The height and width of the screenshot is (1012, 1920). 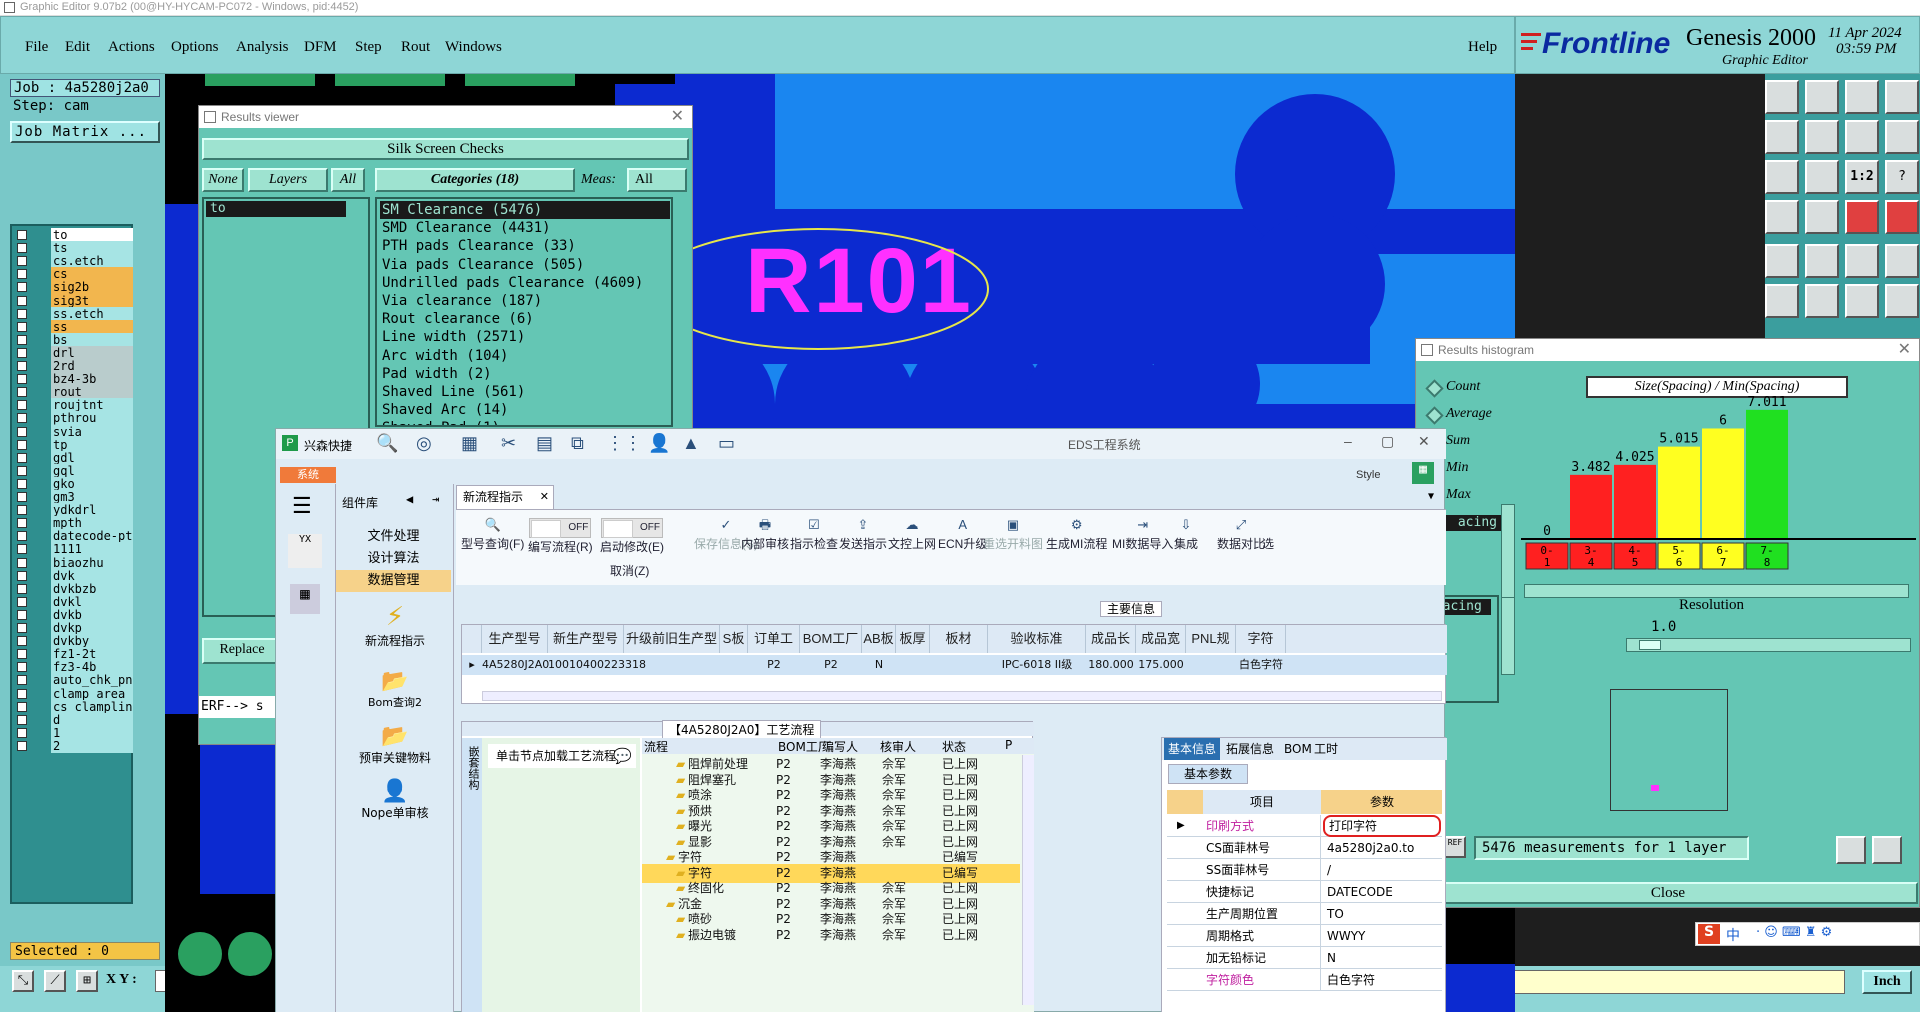 I want to click on grid-cell: IPC-6018 II级, so click(x=1037, y=665).